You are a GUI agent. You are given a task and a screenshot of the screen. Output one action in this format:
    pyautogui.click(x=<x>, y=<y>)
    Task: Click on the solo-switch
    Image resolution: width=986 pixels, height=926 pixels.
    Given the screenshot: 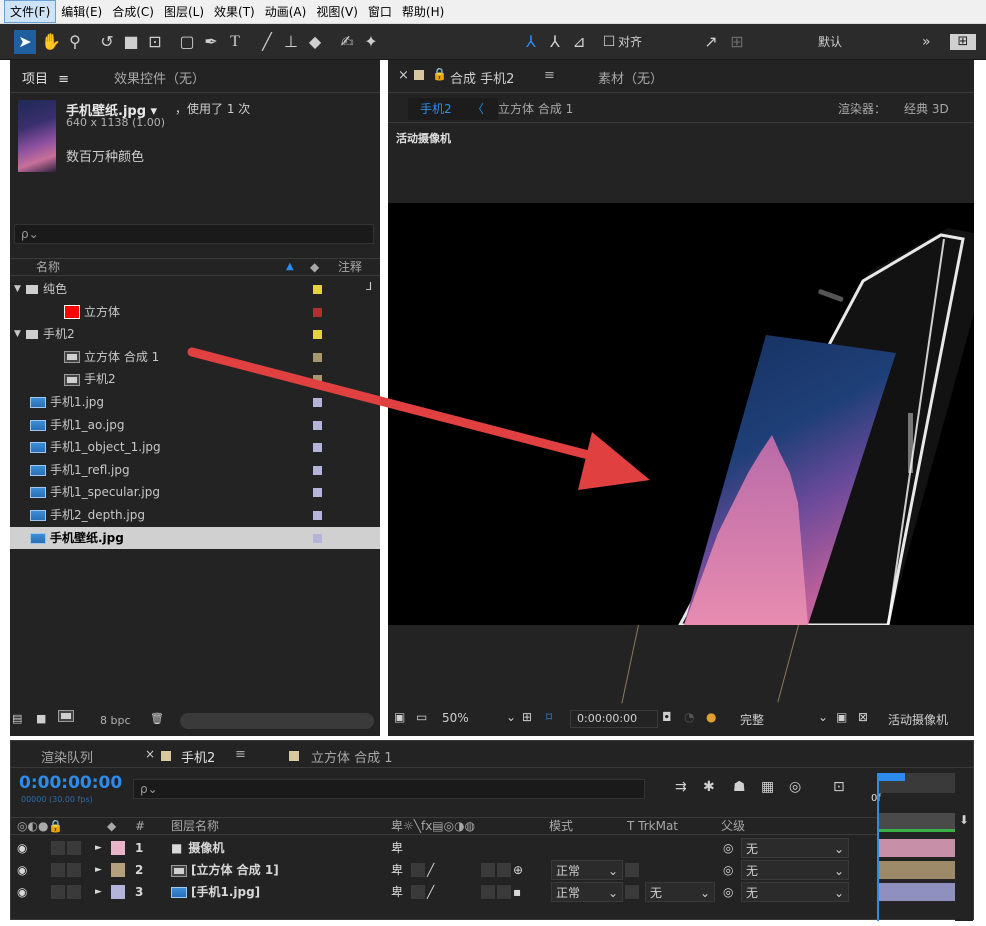 What is the action you would take?
    pyautogui.click(x=58, y=892)
    